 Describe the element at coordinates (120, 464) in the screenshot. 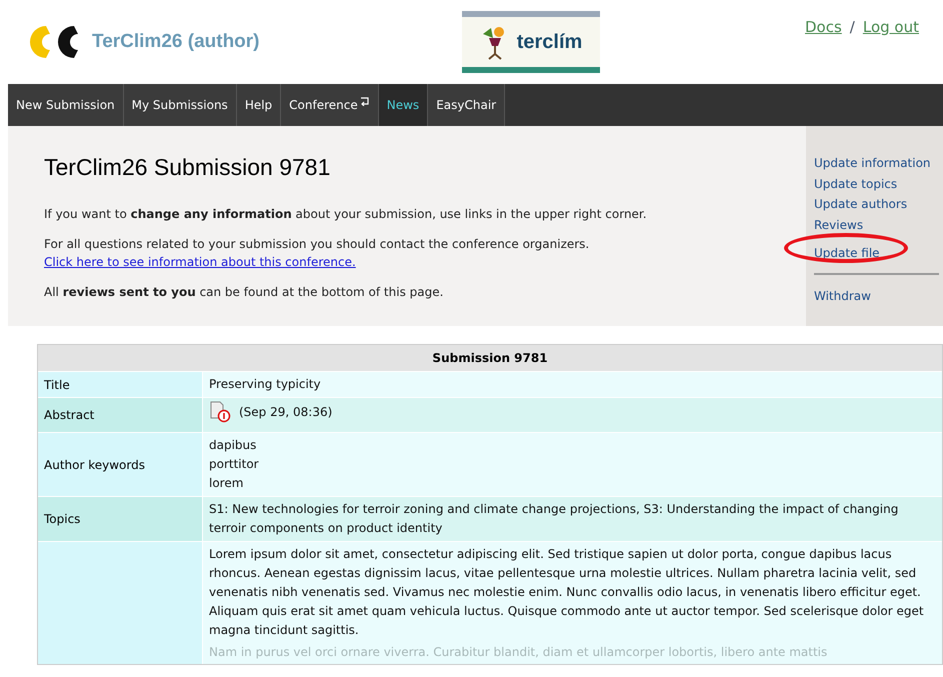

I see `row-label: Author keywords` at that location.